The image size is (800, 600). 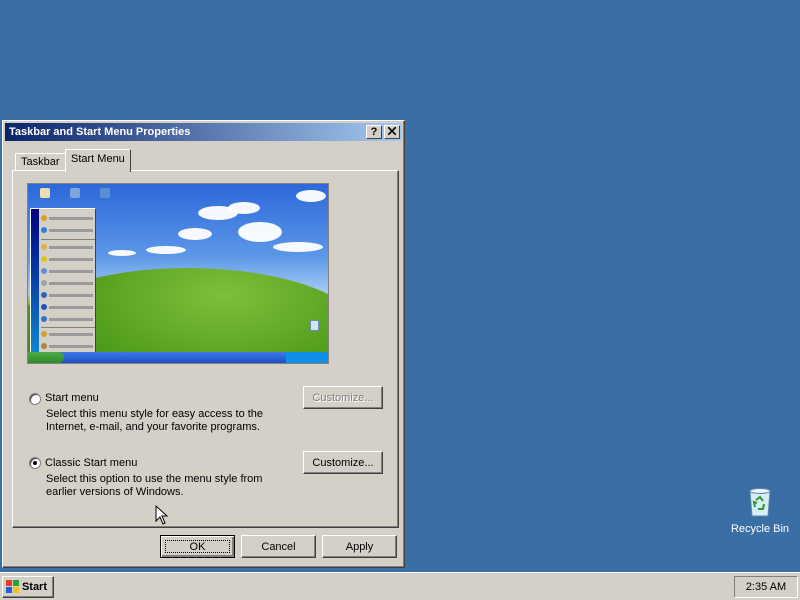 I want to click on close-button, so click(x=392, y=132).